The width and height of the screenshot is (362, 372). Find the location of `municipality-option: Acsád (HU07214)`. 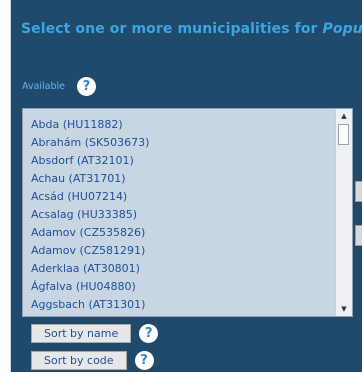

municipality-option: Acsád (HU07214) is located at coordinates (182, 197).